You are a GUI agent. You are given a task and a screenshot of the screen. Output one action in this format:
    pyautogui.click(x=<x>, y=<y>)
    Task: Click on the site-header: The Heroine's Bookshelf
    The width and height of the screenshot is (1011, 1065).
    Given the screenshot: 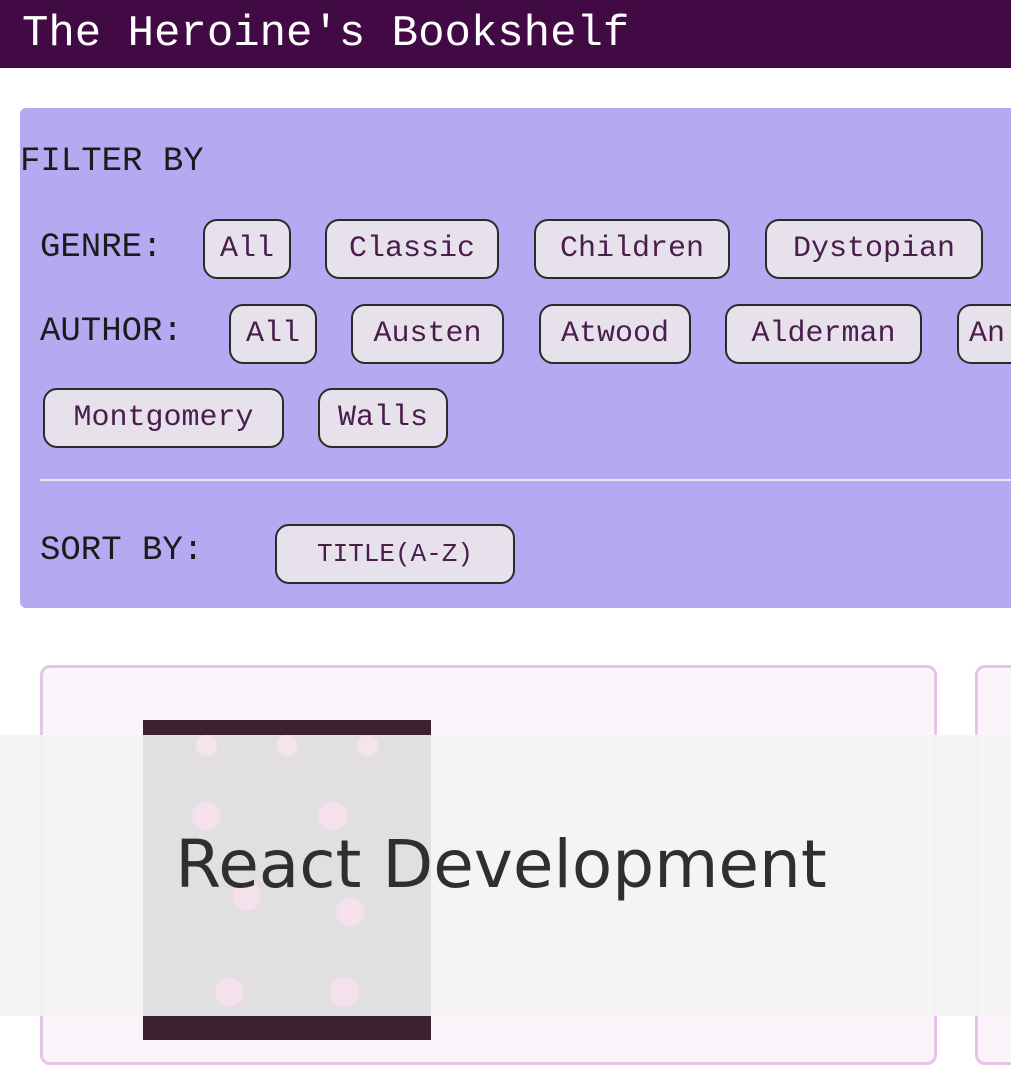 What is the action you would take?
    pyautogui.click(x=505, y=34)
    